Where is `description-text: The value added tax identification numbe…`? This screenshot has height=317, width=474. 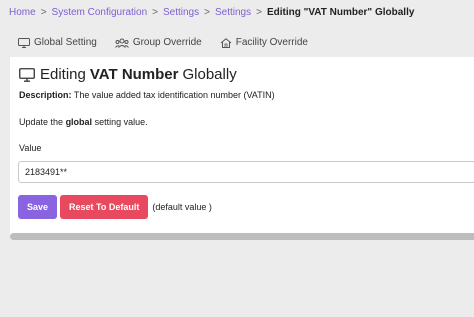 description-text: The value added tax identification numbe… is located at coordinates (174, 95).